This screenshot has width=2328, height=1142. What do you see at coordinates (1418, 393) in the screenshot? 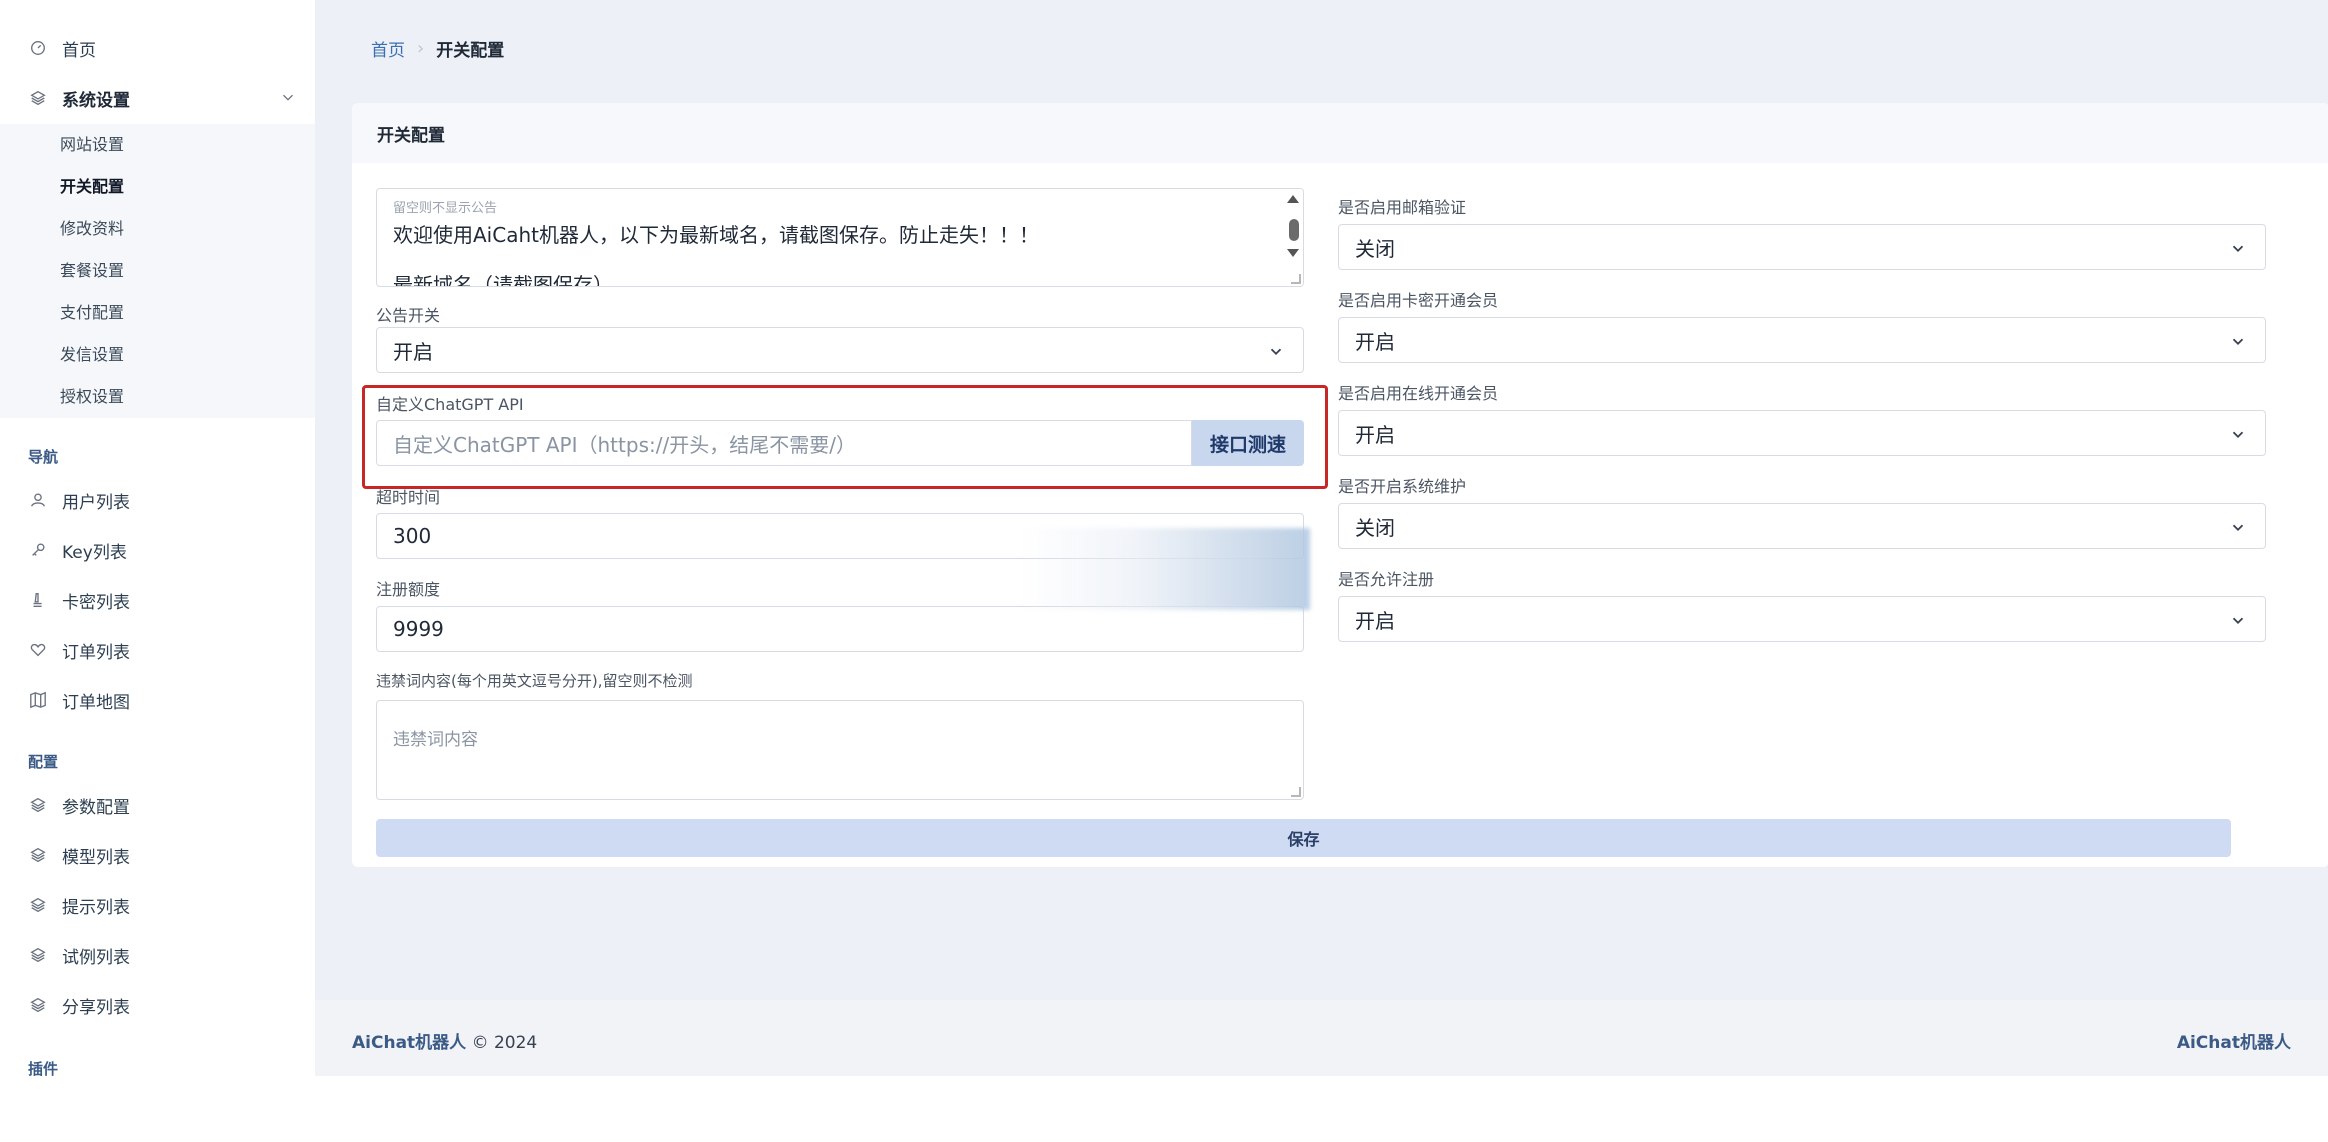
I see `online-member-label: 是否启用在线开通会员` at bounding box center [1418, 393].